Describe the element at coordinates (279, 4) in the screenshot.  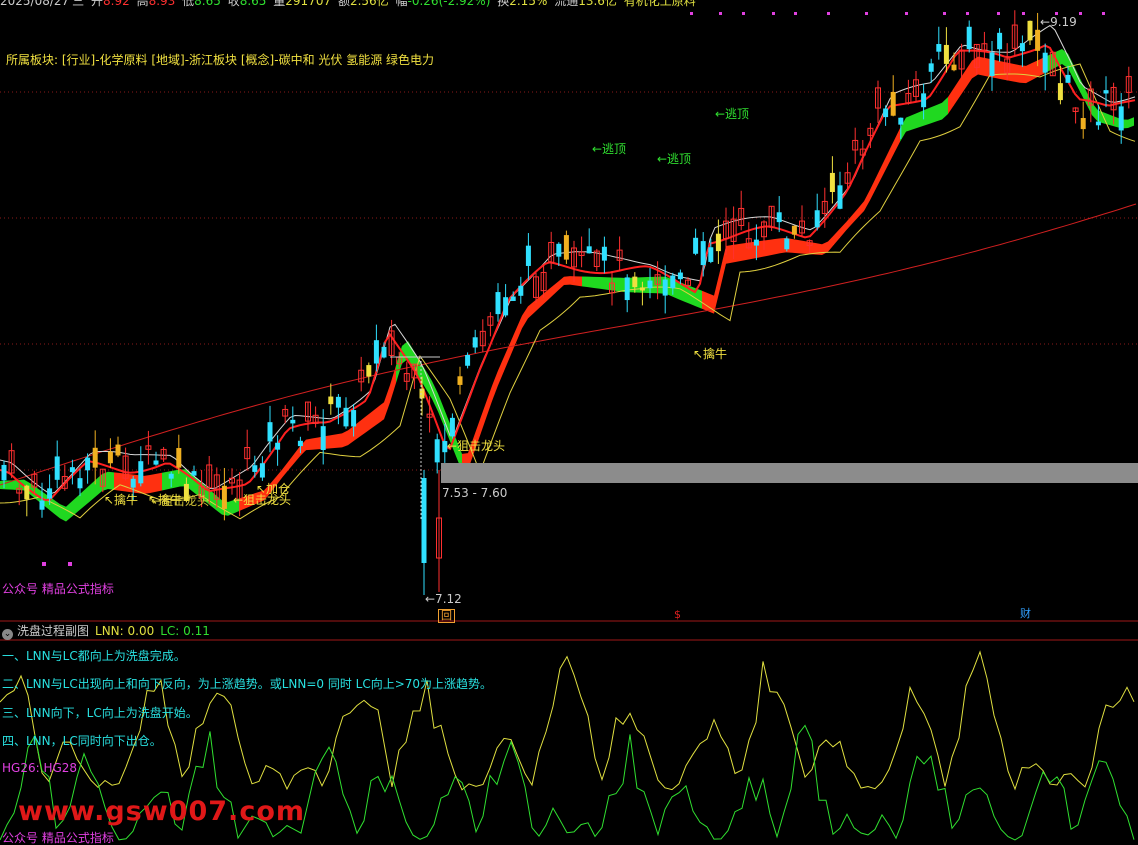
I see `quote-volume-label: 量` at that location.